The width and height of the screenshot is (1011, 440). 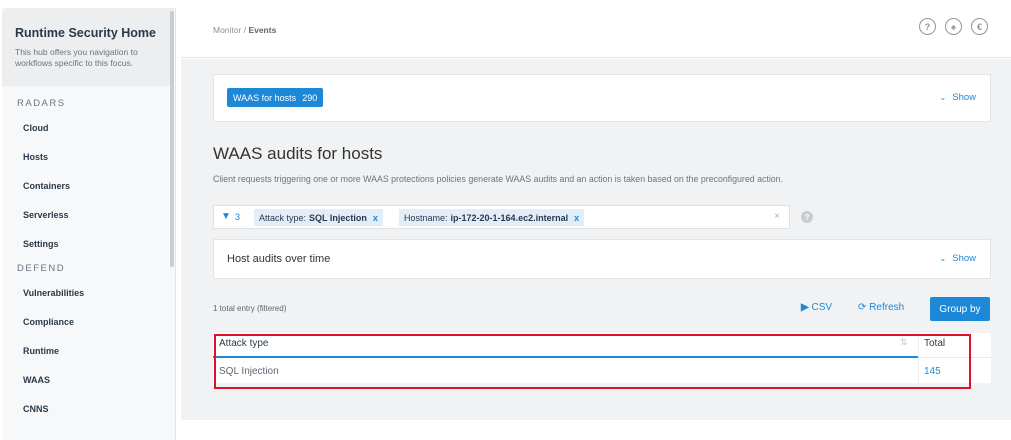 What do you see at coordinates (227, 30) in the screenshot?
I see `breadcrumb-parent: Monitor` at bounding box center [227, 30].